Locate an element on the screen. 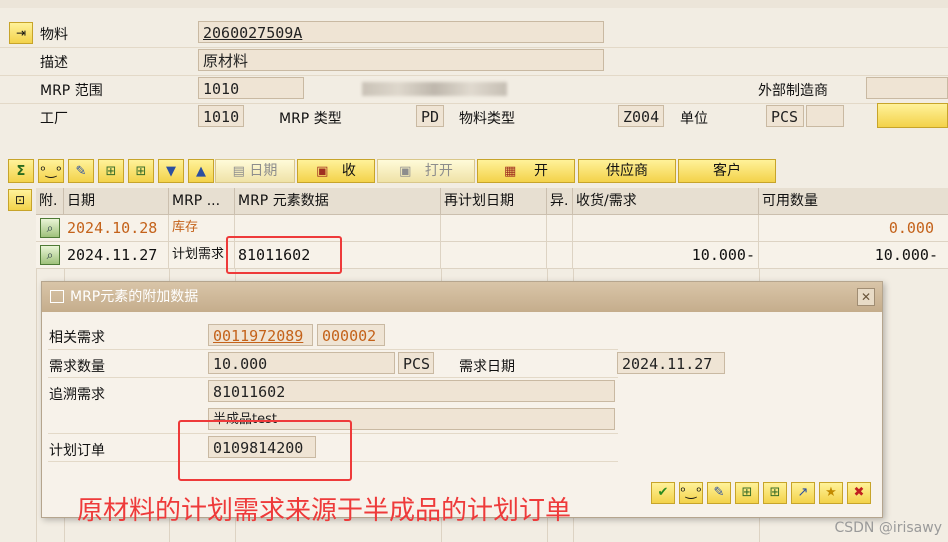 This screenshot has width=948, height=542. external-mfr-field is located at coordinates (907, 88).